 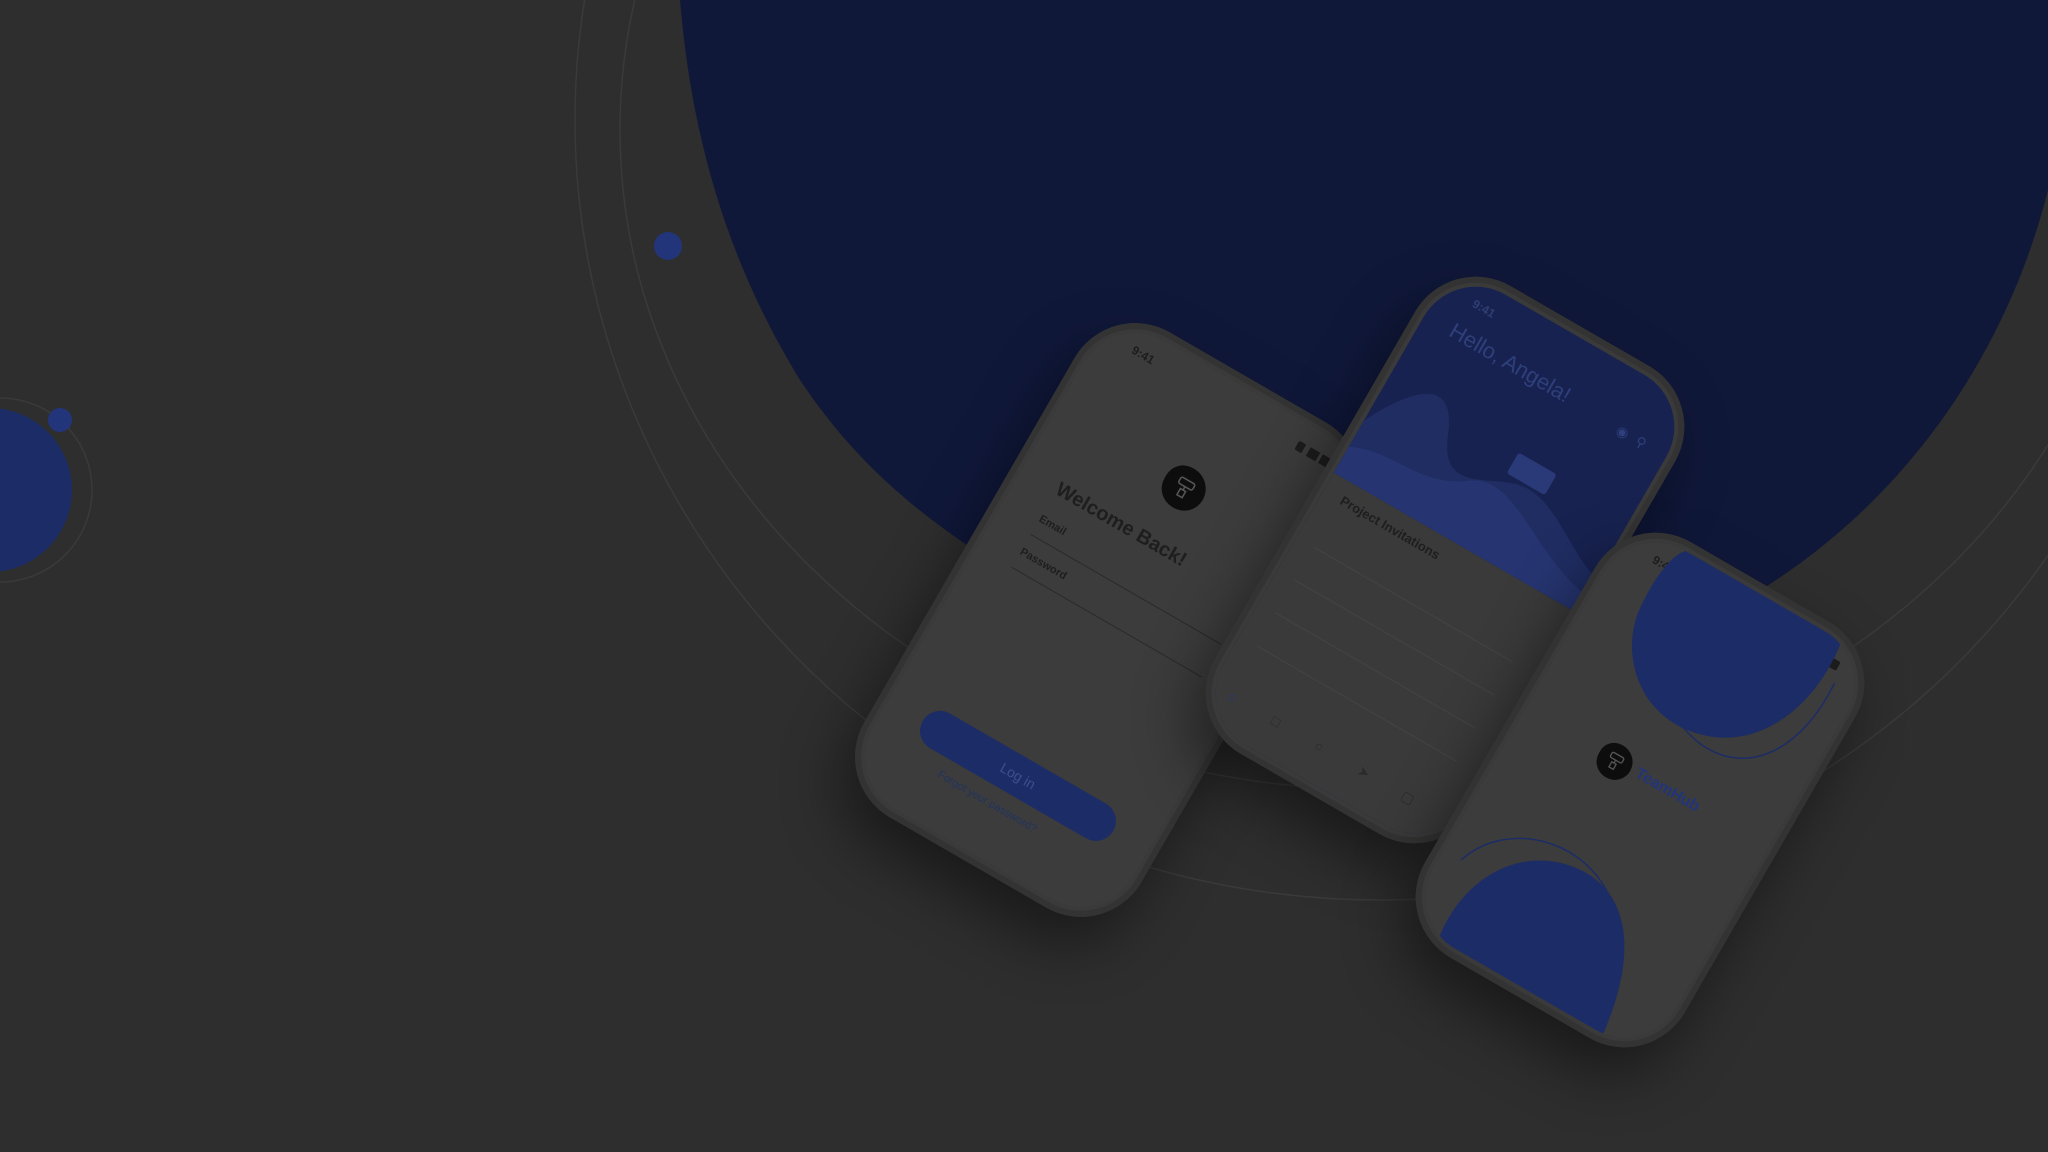 I want to click on left-small-dot, so click(x=60, y=420).